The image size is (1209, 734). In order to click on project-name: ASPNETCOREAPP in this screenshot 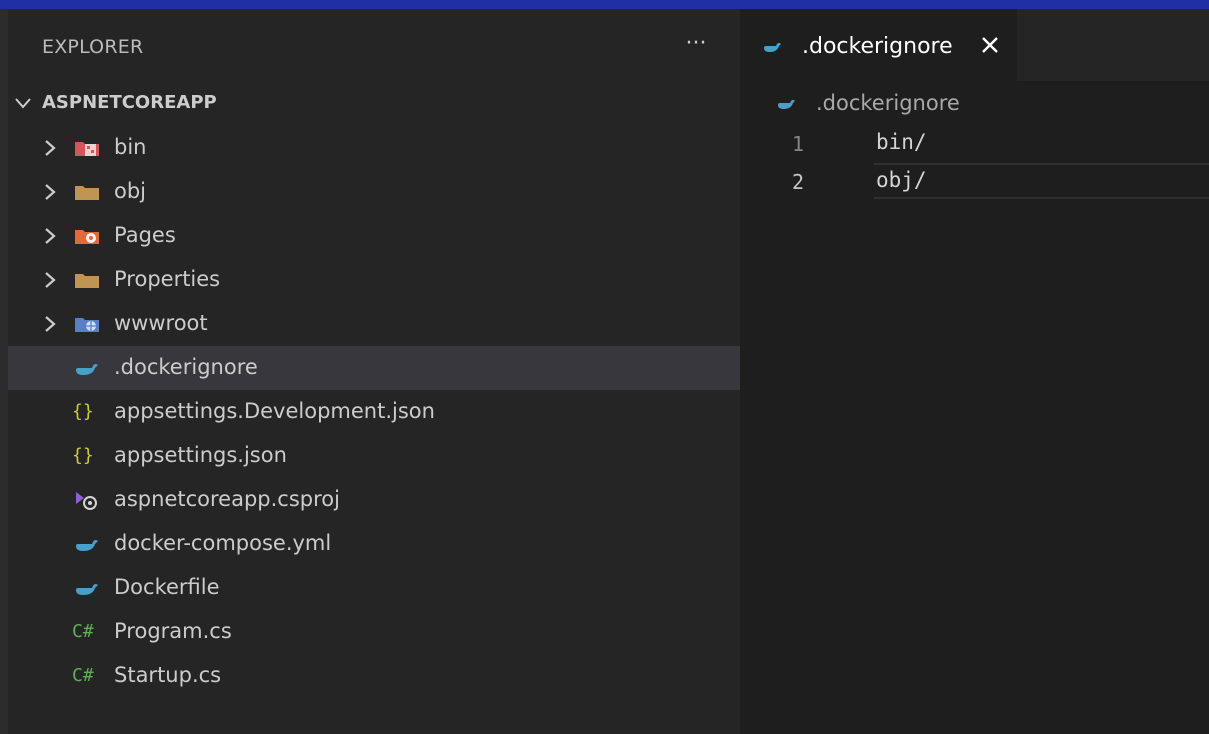, I will do `click(129, 102)`.